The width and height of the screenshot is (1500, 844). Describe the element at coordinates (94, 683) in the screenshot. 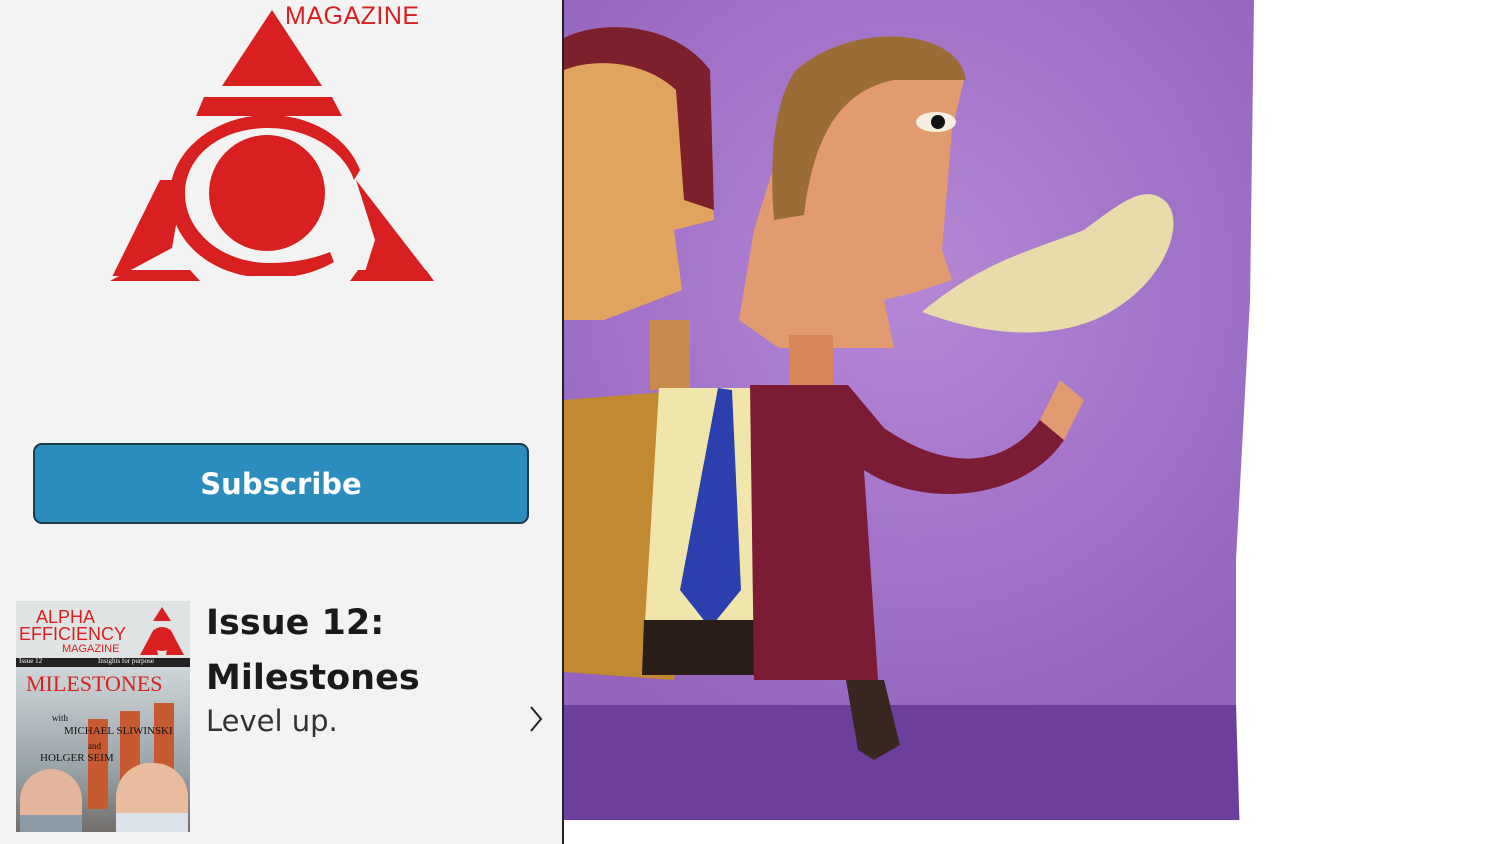

I see `cover-headline: MILESTONES` at that location.